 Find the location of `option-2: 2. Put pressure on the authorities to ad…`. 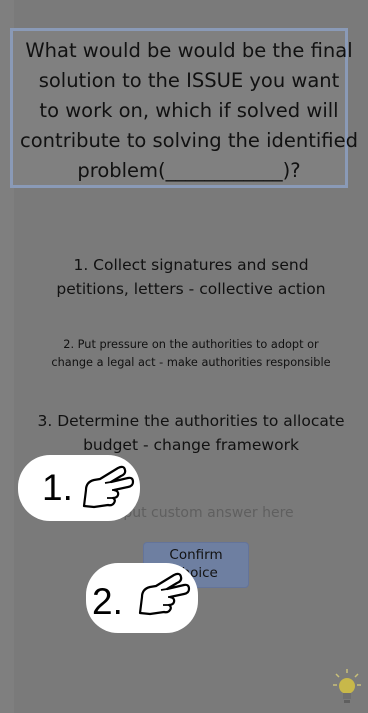

option-2: 2. Put pressure on the authorities to ad… is located at coordinates (191, 354).